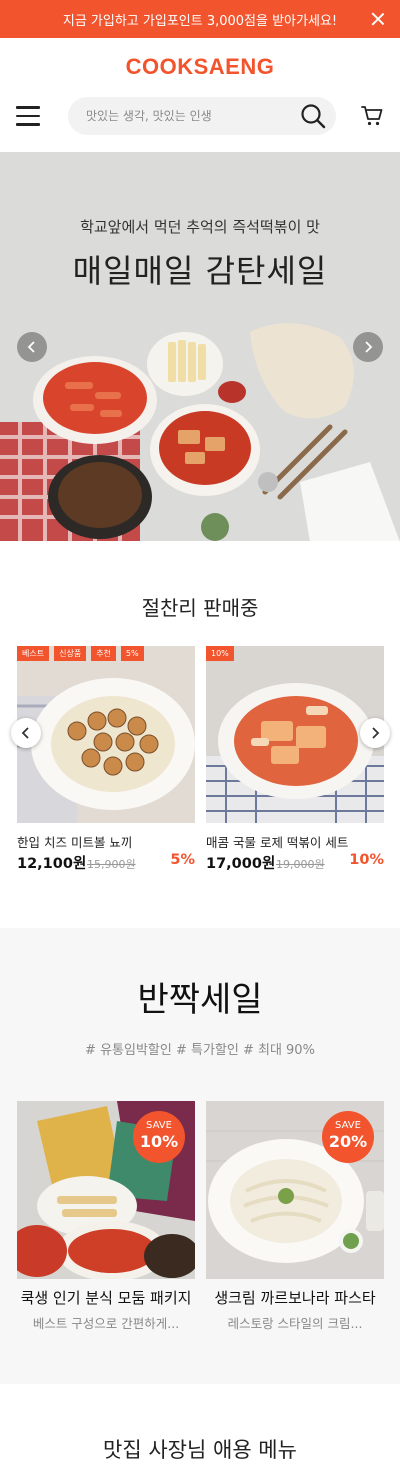  What do you see at coordinates (106, 841) in the screenshot?
I see `product-name: 한입 치즈 미트볼 뇨끼` at bounding box center [106, 841].